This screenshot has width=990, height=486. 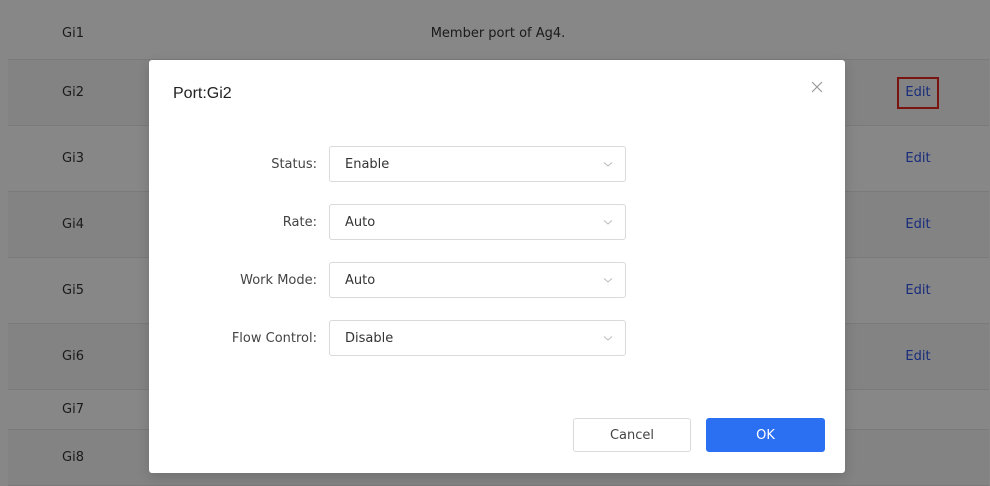 What do you see at coordinates (274, 338) in the screenshot?
I see `flow-control-label: Flow Control:` at bounding box center [274, 338].